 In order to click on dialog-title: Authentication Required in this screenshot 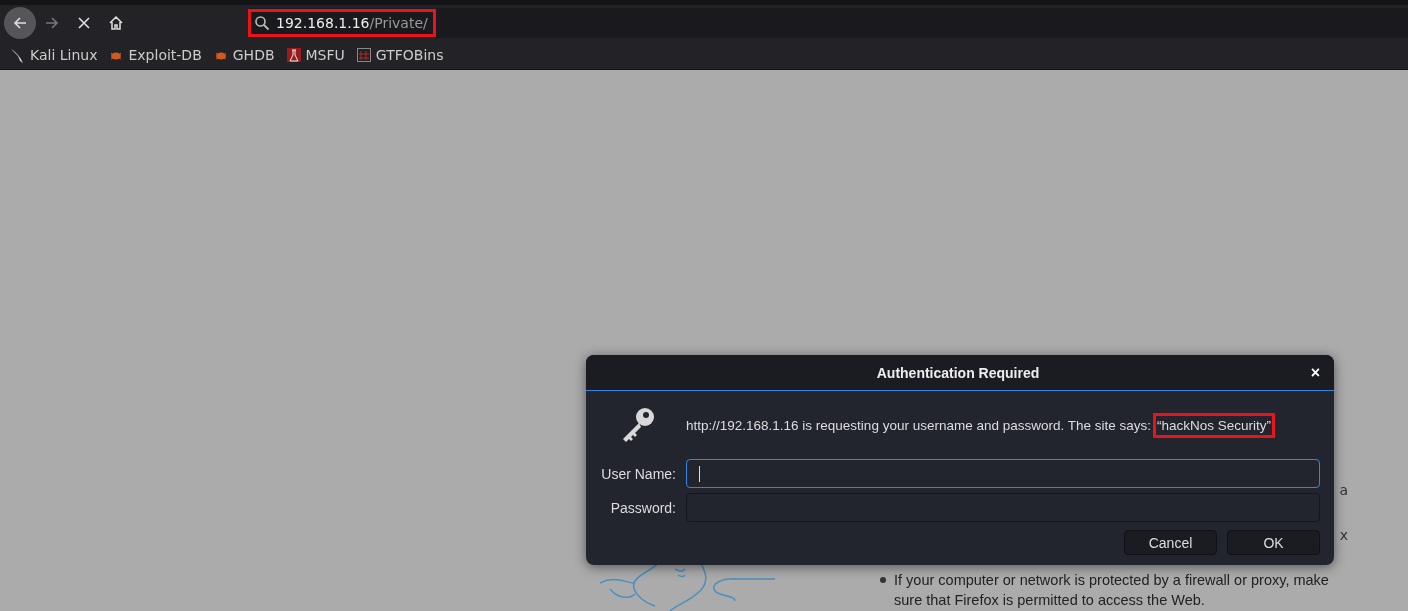, I will do `click(958, 372)`.